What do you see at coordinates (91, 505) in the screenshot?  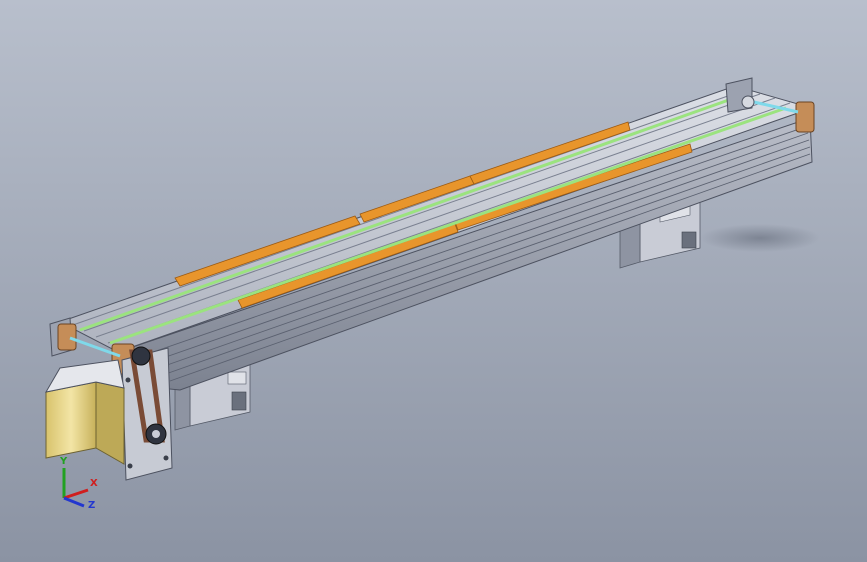 I see `triad-z-label: Z` at bounding box center [91, 505].